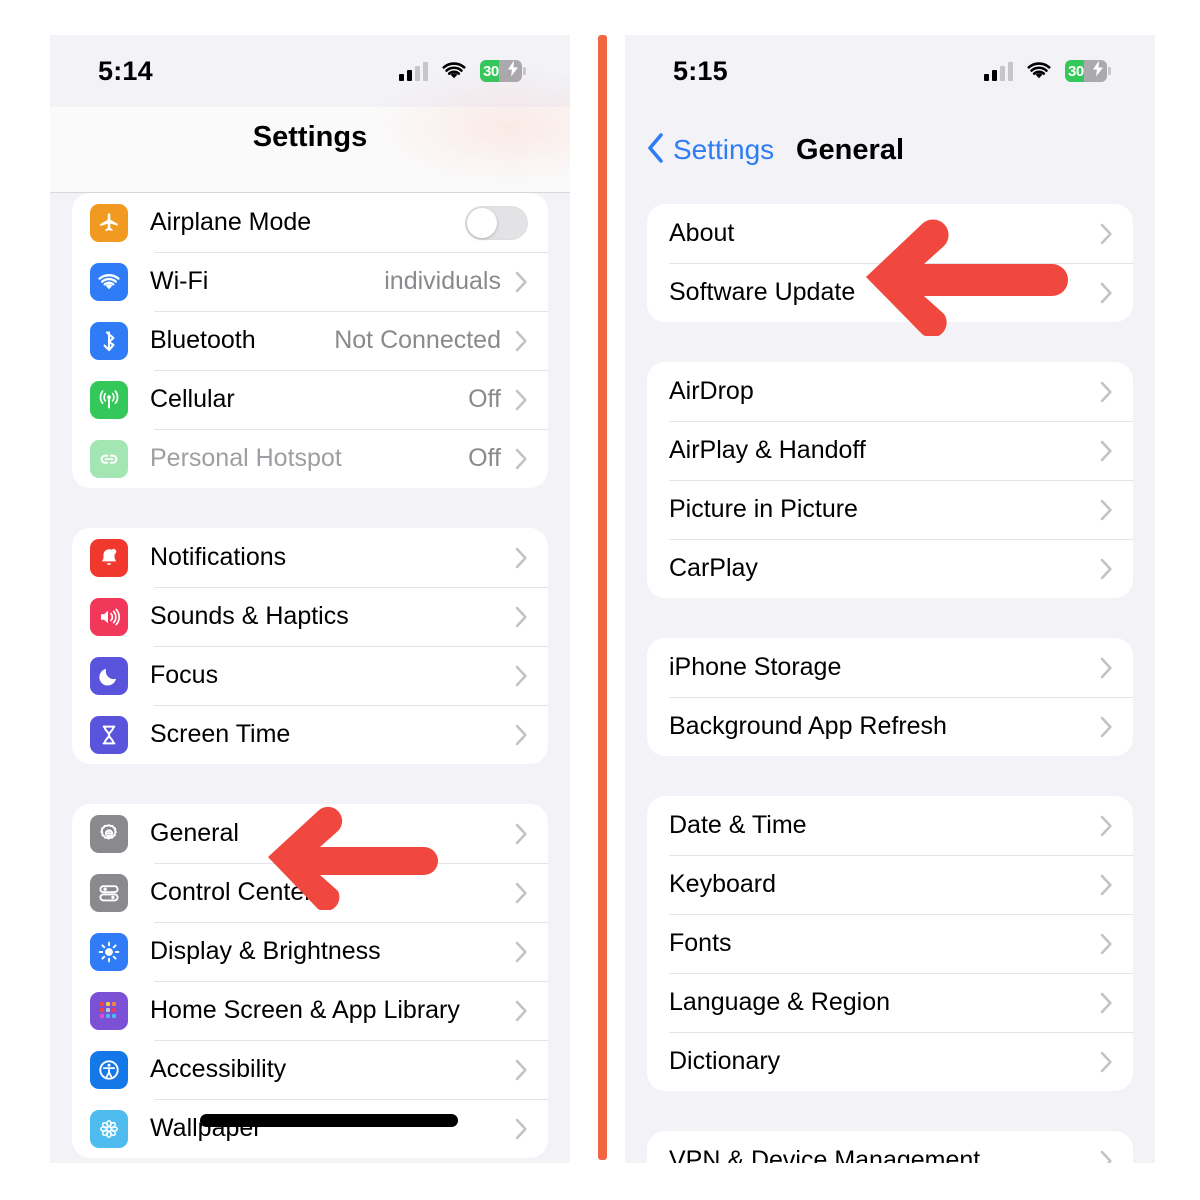 Image resolution: width=1200 pixels, height=1200 pixels. Describe the element at coordinates (231, 222) in the screenshot. I see `settings-row-label: Airplane Mode` at that location.